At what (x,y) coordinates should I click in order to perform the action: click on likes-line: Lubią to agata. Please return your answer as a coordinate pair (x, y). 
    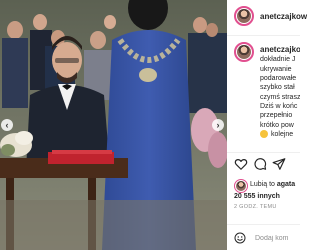
    Looking at the image, I should click on (272, 184).